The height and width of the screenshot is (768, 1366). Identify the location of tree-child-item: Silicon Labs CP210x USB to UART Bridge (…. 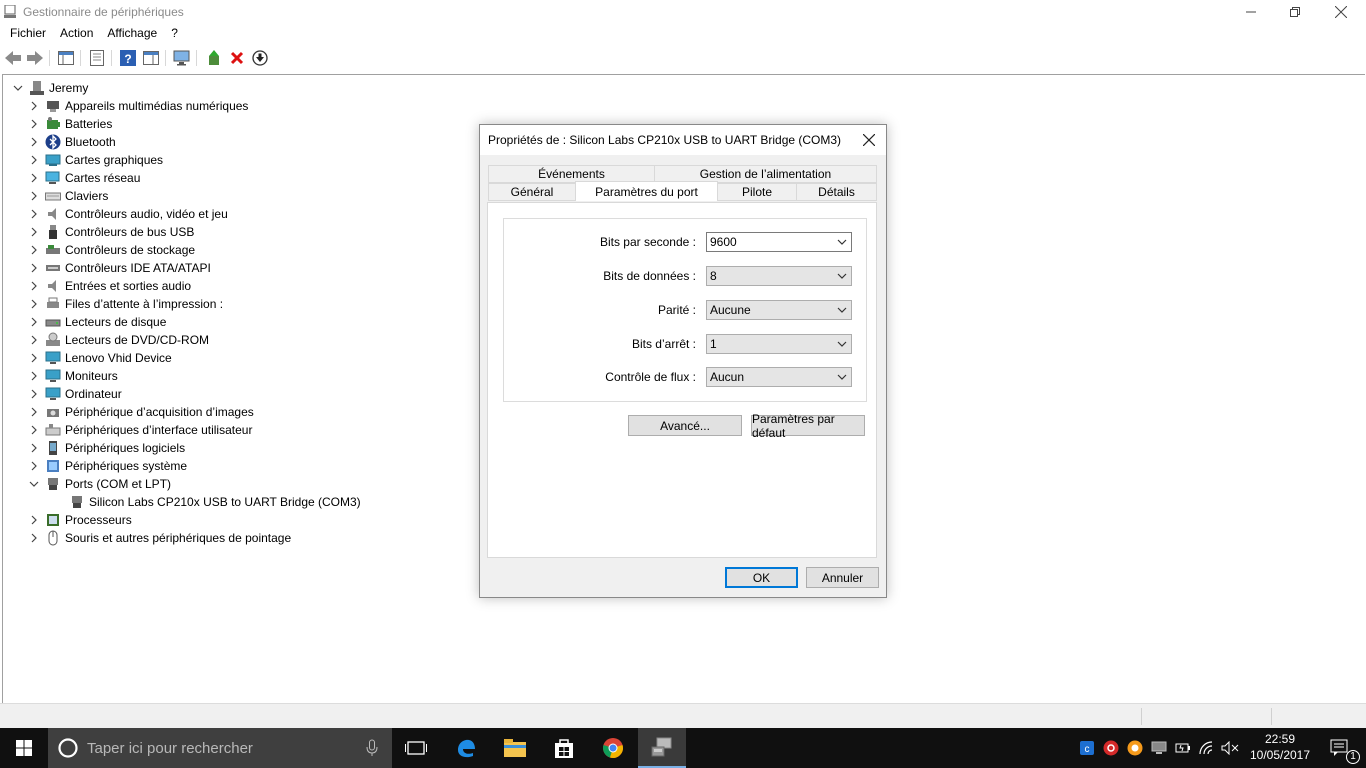
(213, 502).